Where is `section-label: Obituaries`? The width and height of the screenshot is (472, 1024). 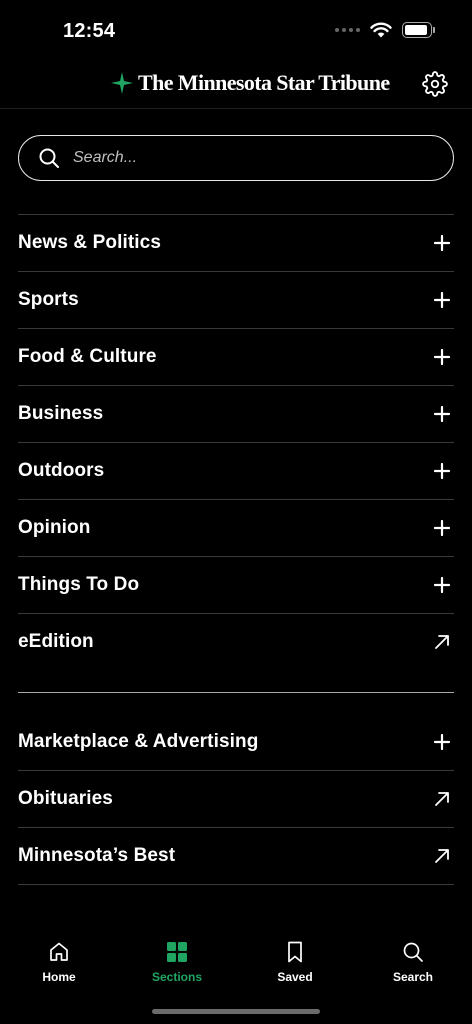
section-label: Obituaries is located at coordinates (65, 798).